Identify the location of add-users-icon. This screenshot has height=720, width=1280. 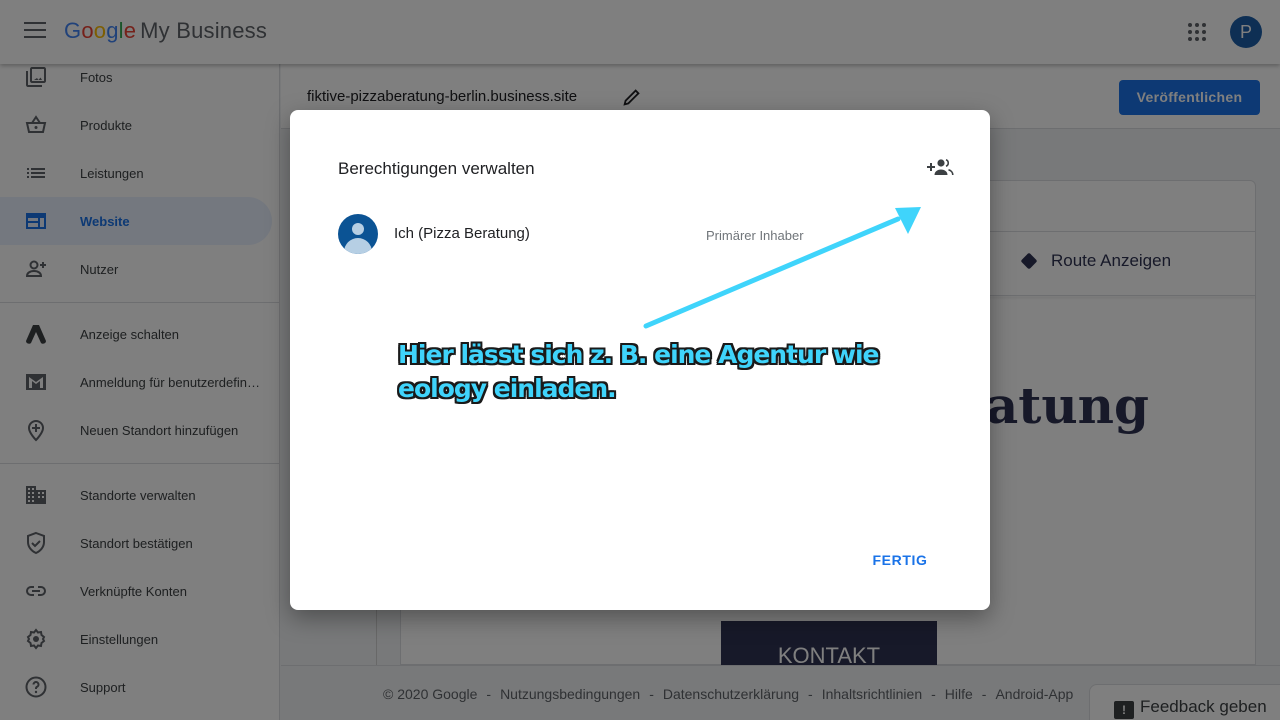
(941, 167).